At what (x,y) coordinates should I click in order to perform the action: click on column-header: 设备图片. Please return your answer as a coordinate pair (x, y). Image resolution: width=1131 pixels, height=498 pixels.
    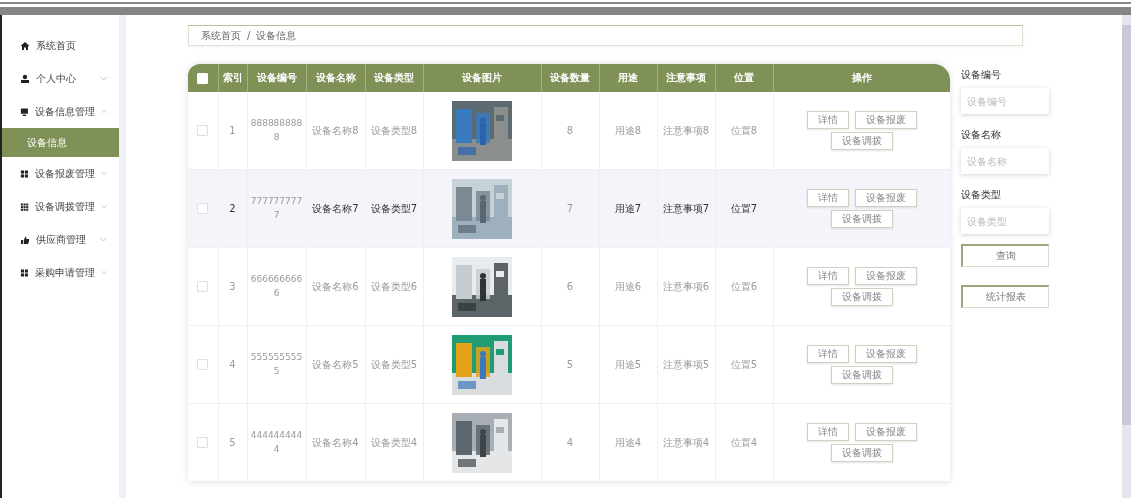
    Looking at the image, I should click on (482, 78).